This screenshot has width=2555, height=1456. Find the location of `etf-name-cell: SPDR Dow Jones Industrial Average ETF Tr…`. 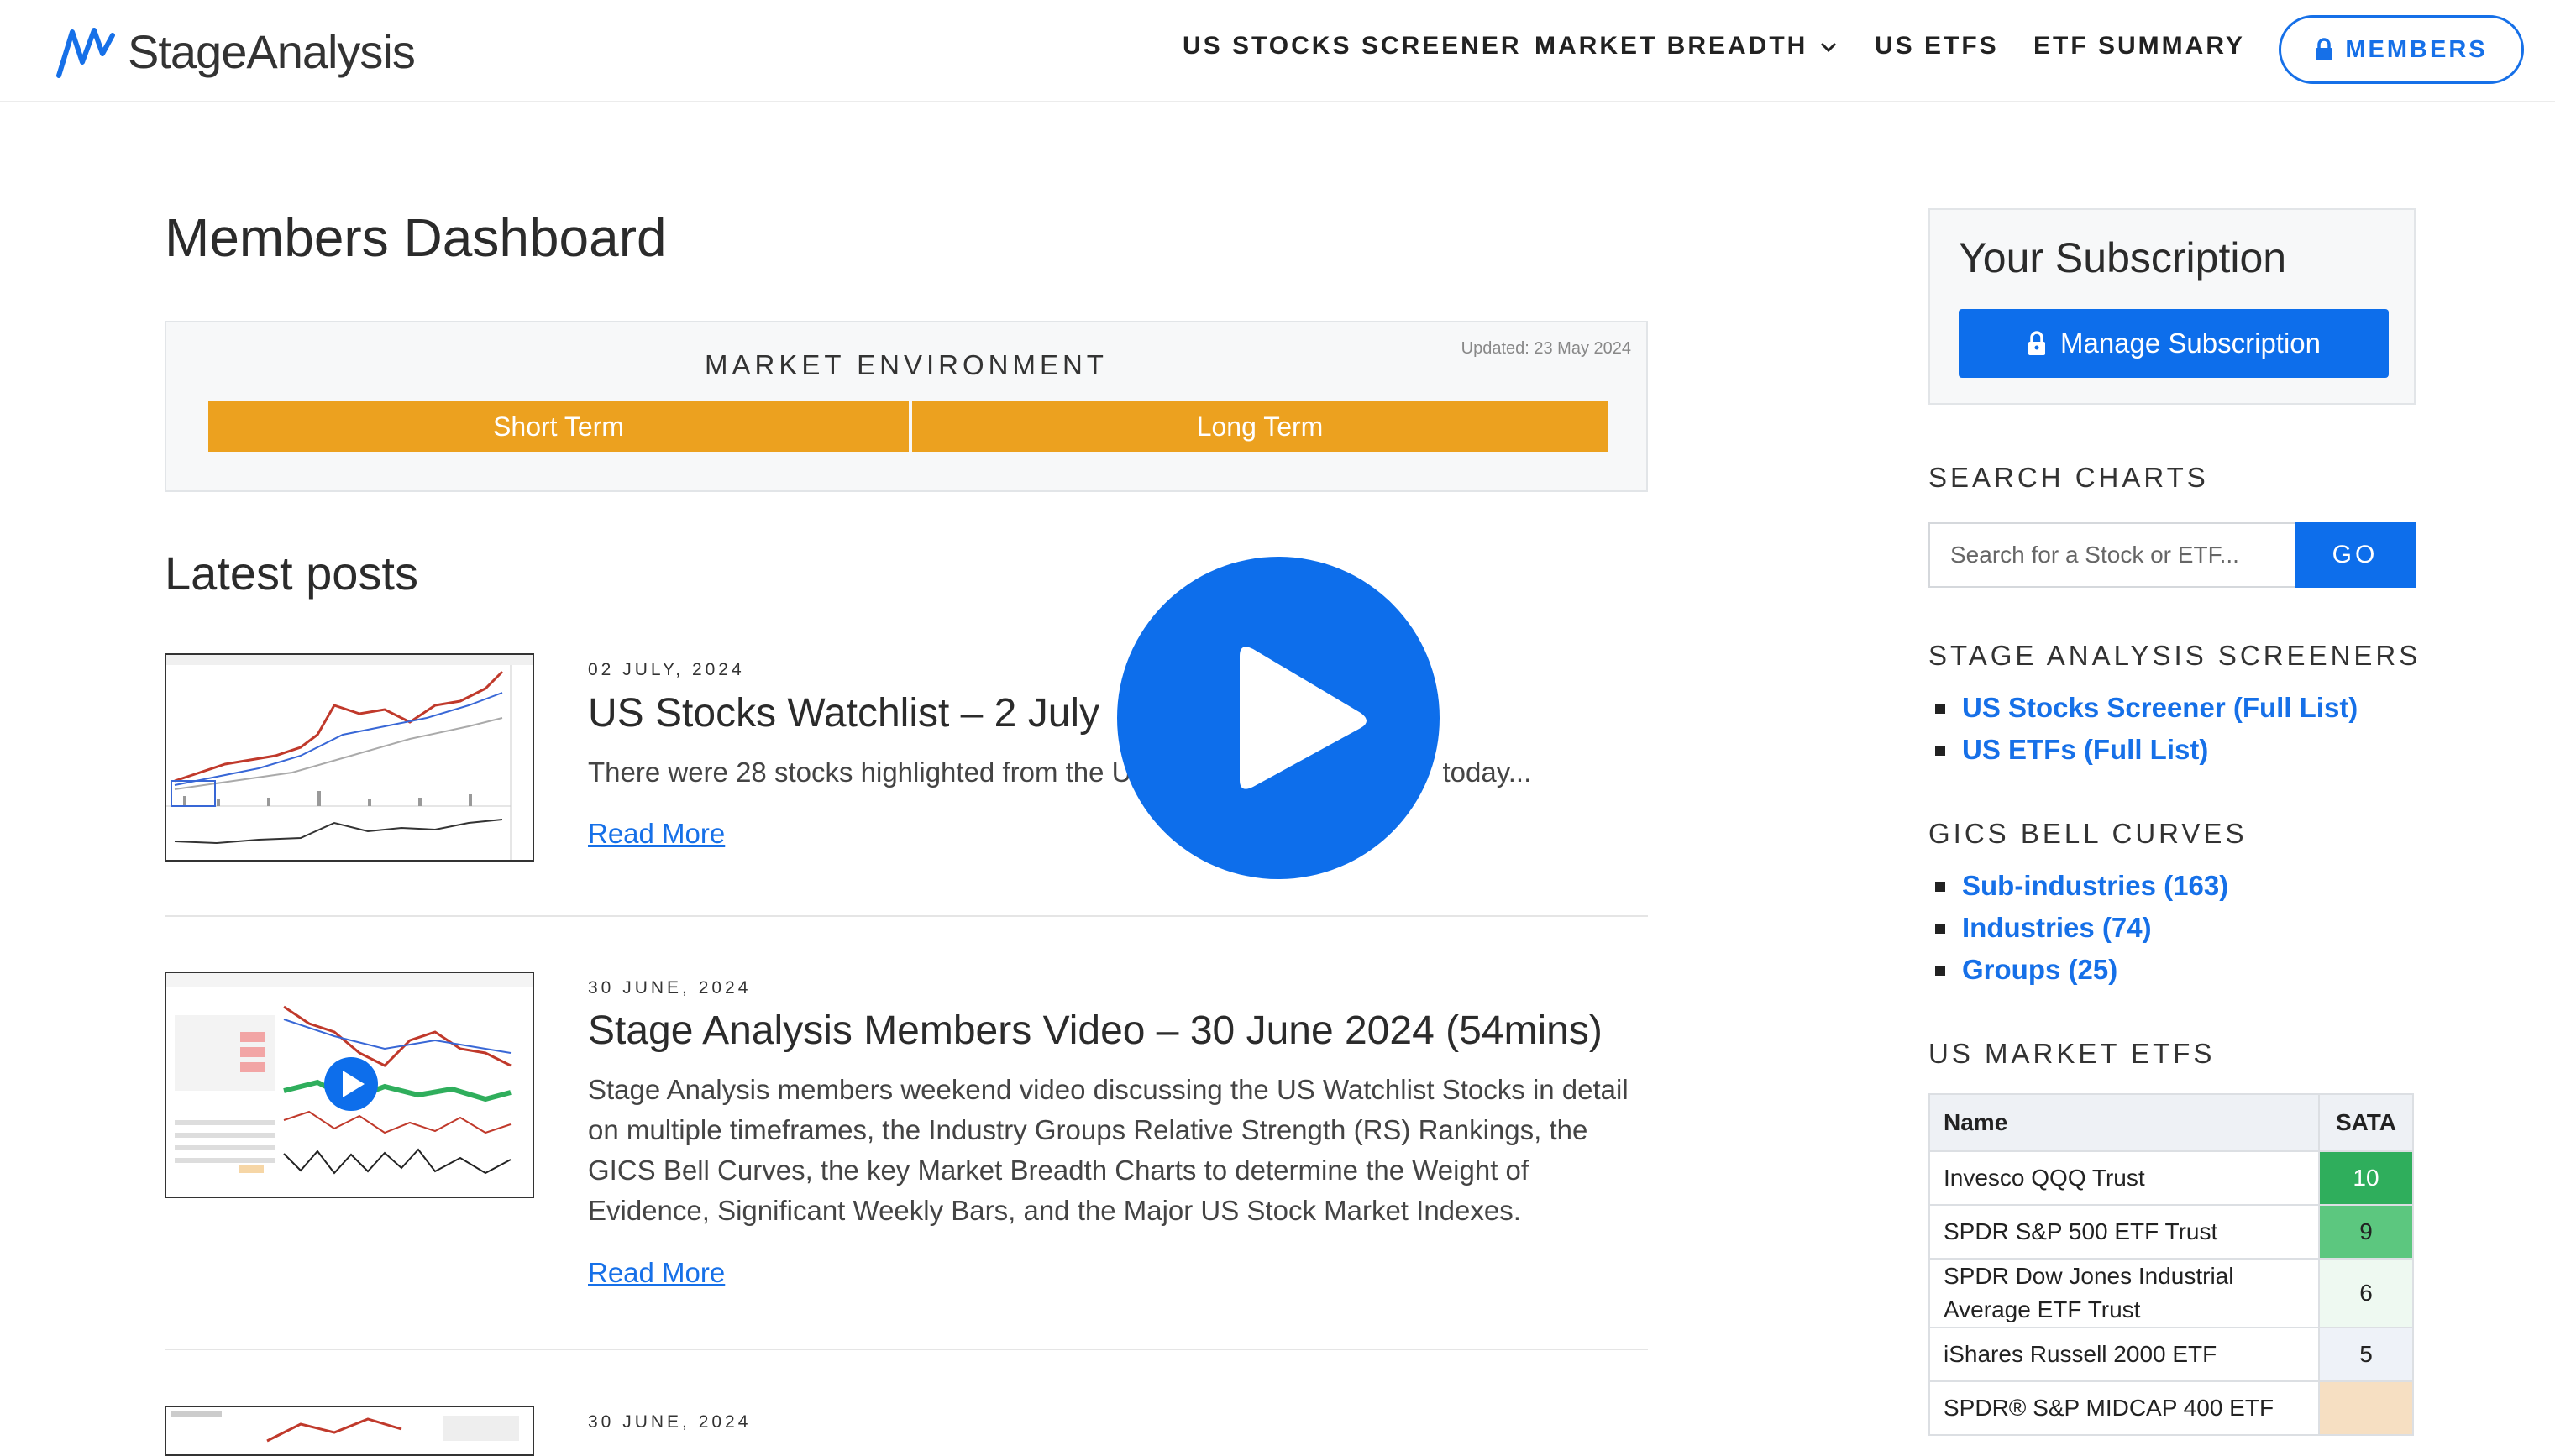

etf-name-cell: SPDR Dow Jones Industrial Average ETF Tr… is located at coordinates (2124, 1293).